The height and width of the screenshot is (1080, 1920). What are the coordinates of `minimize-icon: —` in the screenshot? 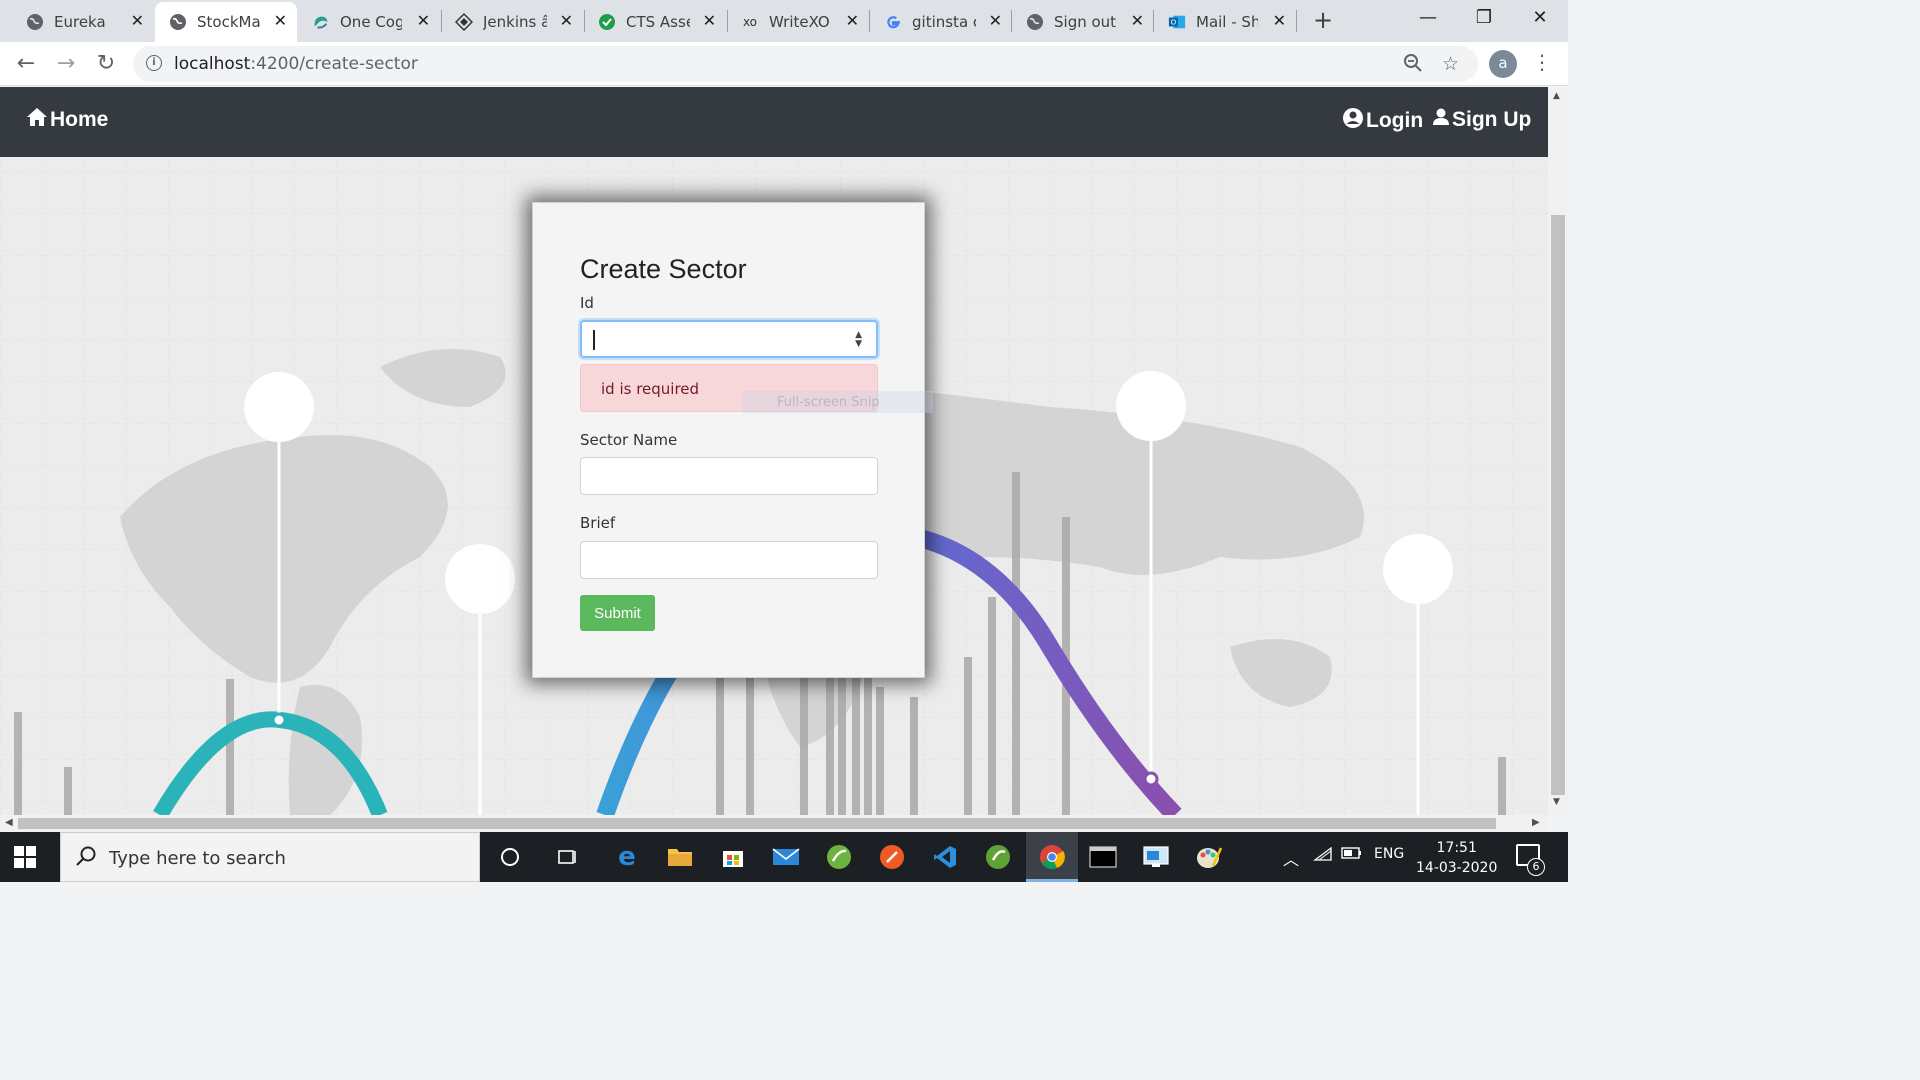 It's located at (1428, 19).